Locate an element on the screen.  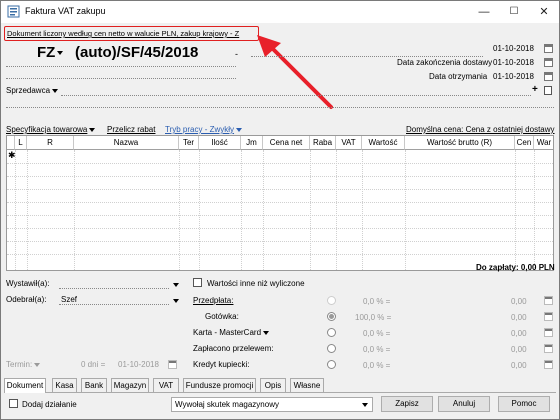
tab-promo-funds: Fundusze promocji is located at coordinates (219, 385).